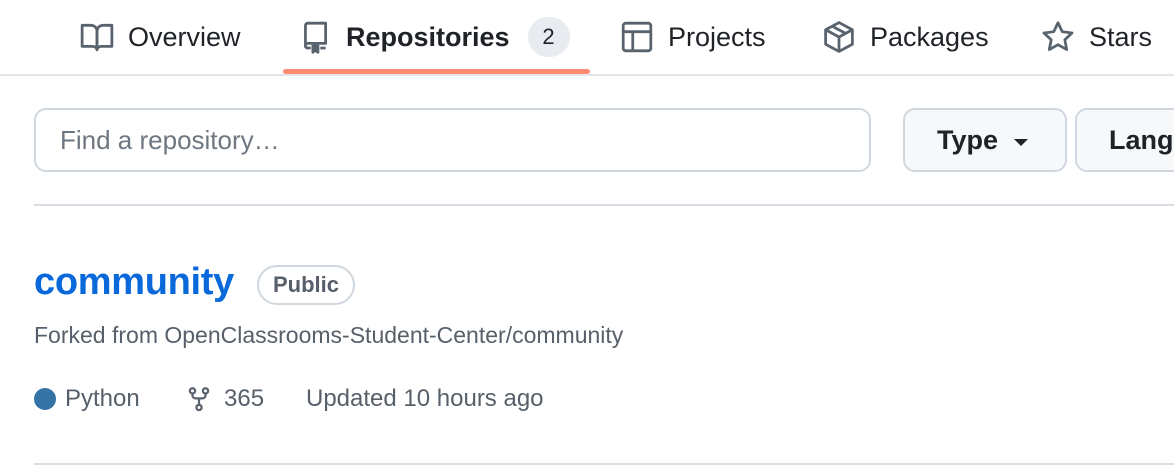 Image resolution: width=1174 pixels, height=470 pixels. Describe the element at coordinates (428, 36) in the screenshot. I see `tab-repositories-label: Repositories` at that location.